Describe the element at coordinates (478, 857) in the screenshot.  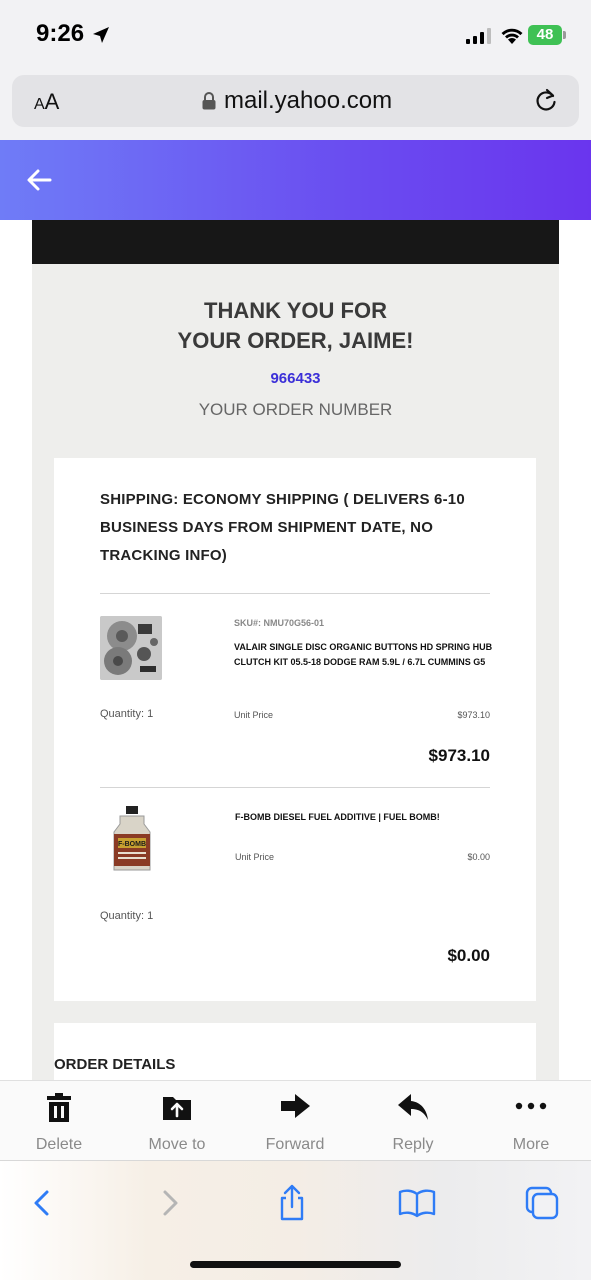
I see `unit-price-value: $0.00` at that location.